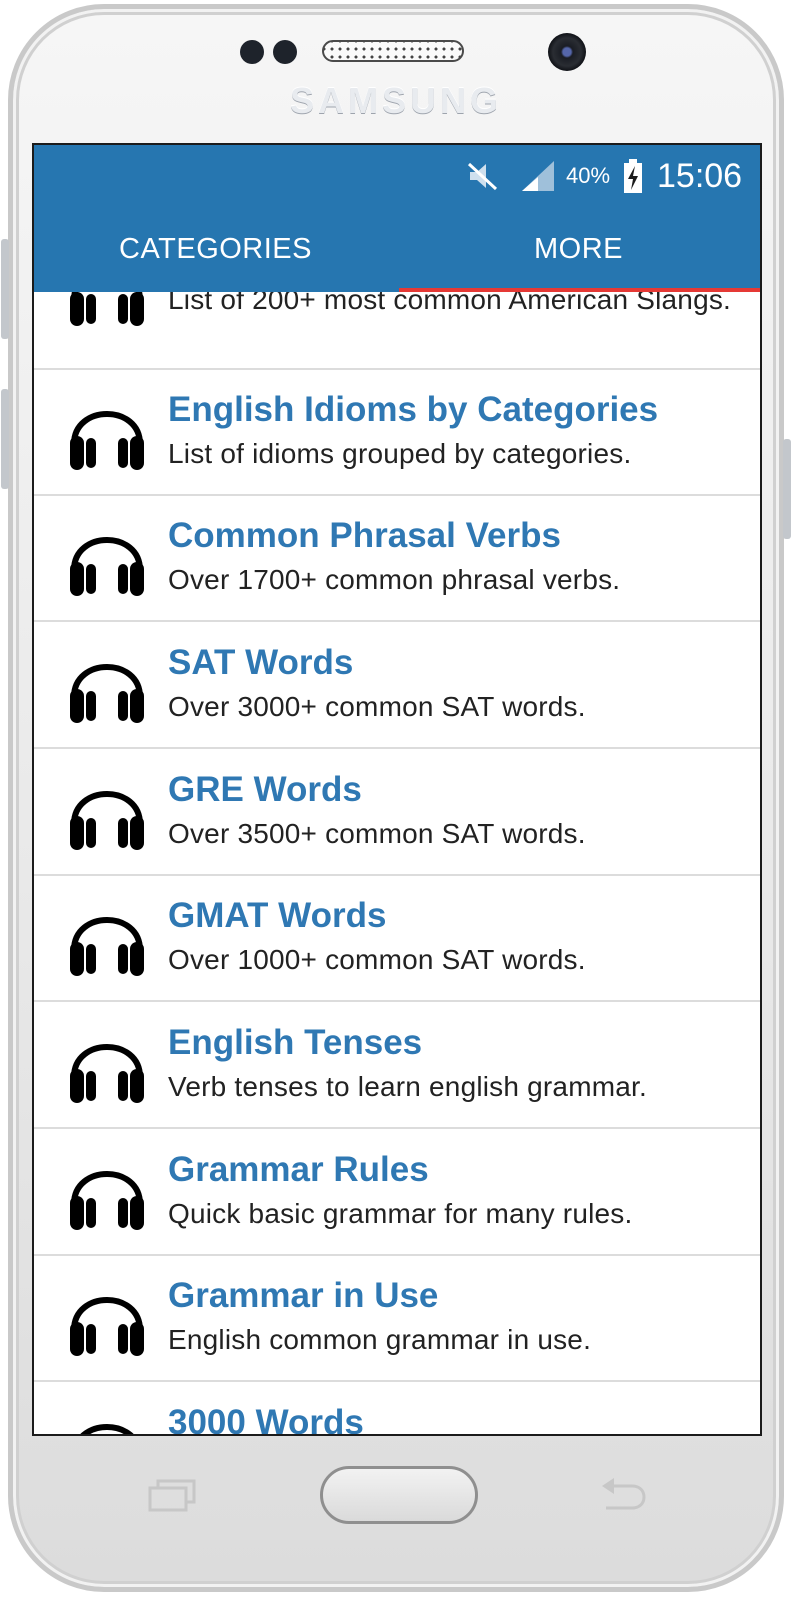  I want to click on mute-icon, so click(483, 176).